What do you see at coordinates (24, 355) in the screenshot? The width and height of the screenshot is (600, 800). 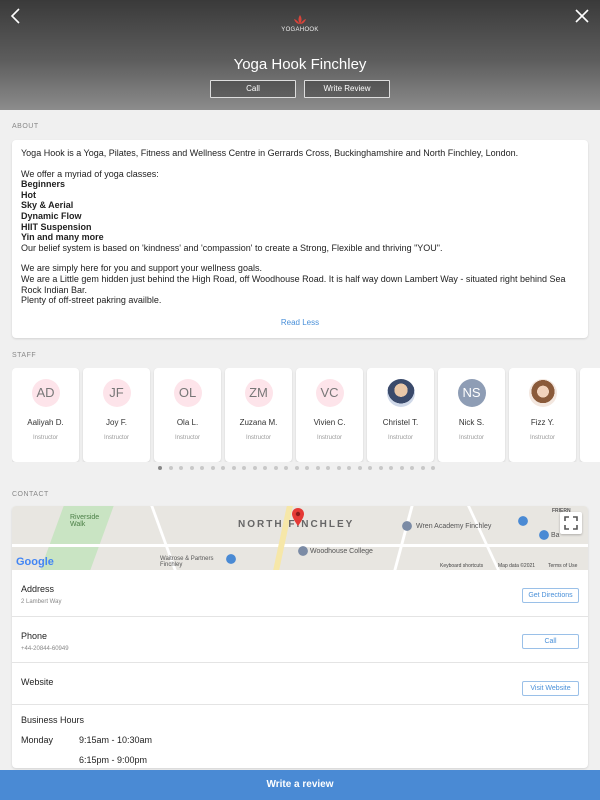 I see `staff-section-label: STAFF` at bounding box center [24, 355].